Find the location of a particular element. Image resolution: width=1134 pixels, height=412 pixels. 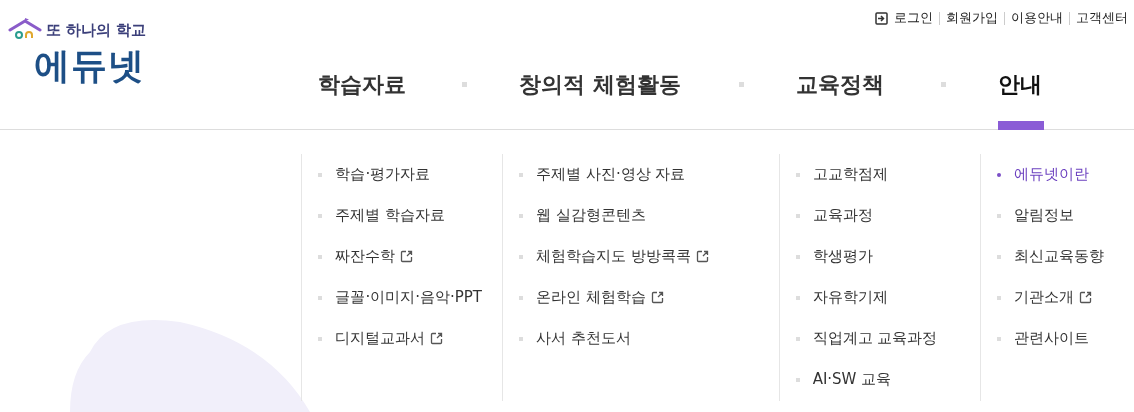

menu-link: 최신교육동향 is located at coordinates (1059, 256).